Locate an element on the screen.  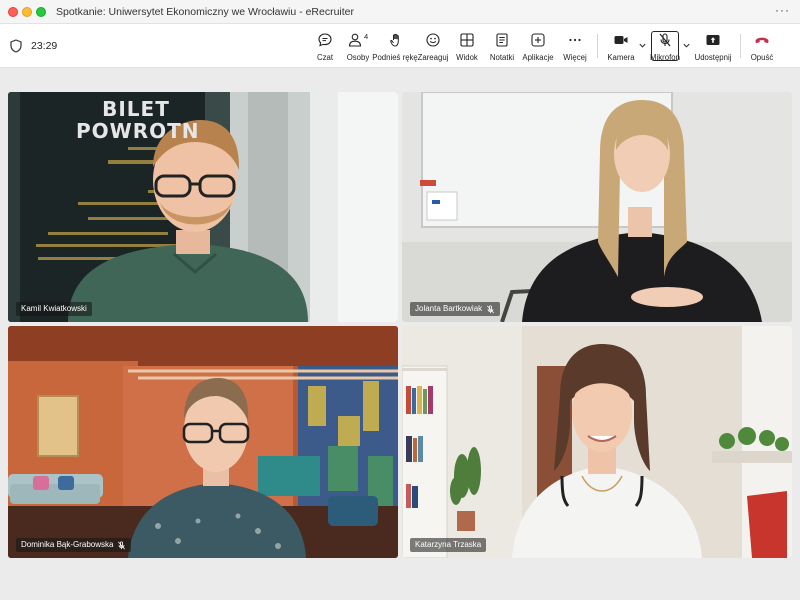
notes-icon is located at coordinates (502, 40).